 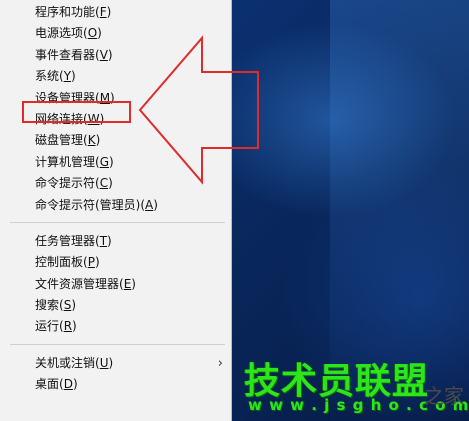 I want to click on menu-item-command-prompt-admin: 命令提示符(管理员)(A), so click(x=115, y=205).